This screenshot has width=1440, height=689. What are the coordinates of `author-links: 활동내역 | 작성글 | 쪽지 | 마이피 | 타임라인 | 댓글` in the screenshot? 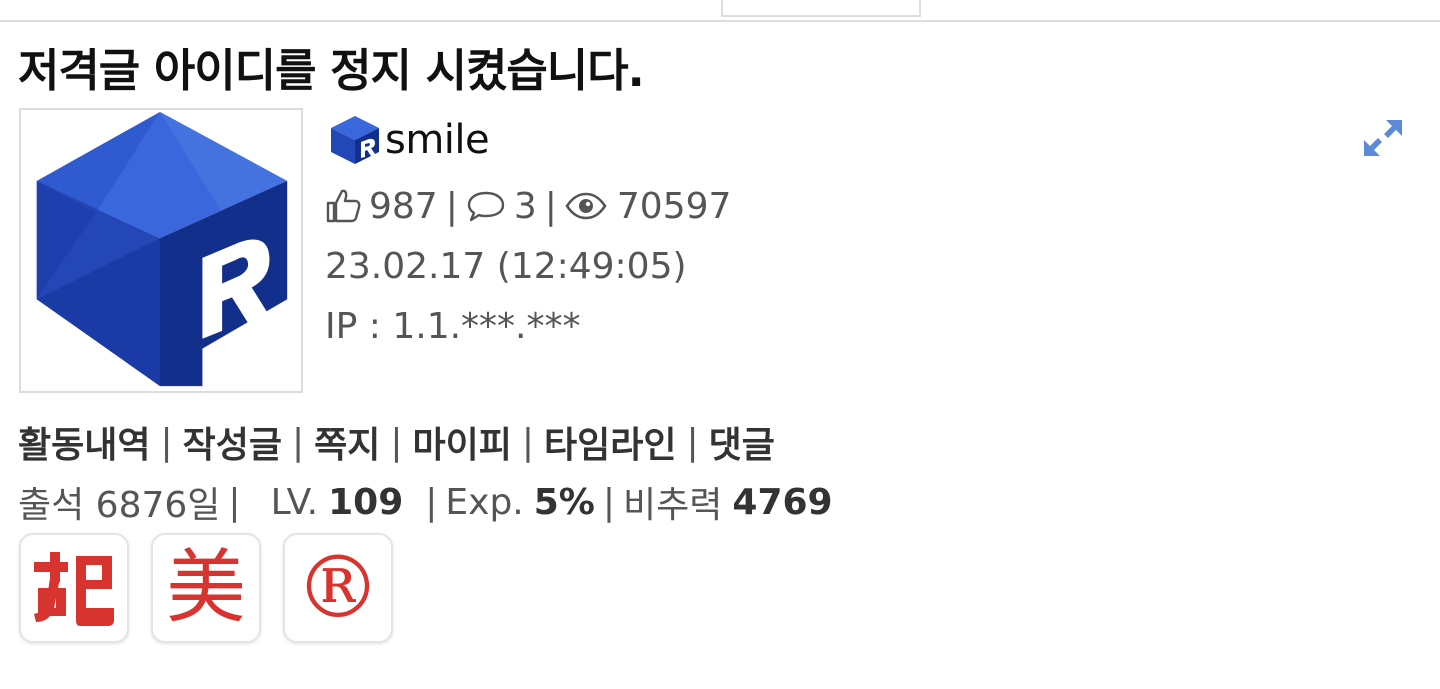 It's located at (396, 442).